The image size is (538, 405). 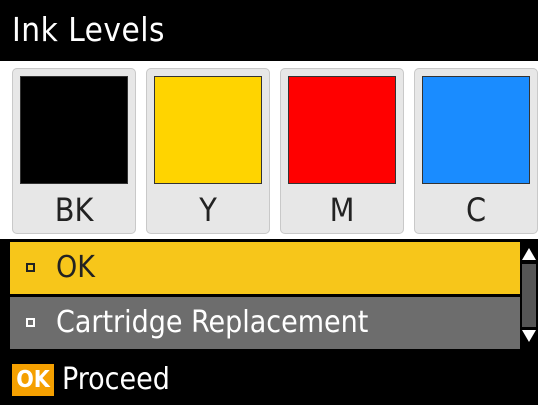 I want to click on menu-item-cartridge-replacement: Cartridge Replacement, so click(x=265, y=323).